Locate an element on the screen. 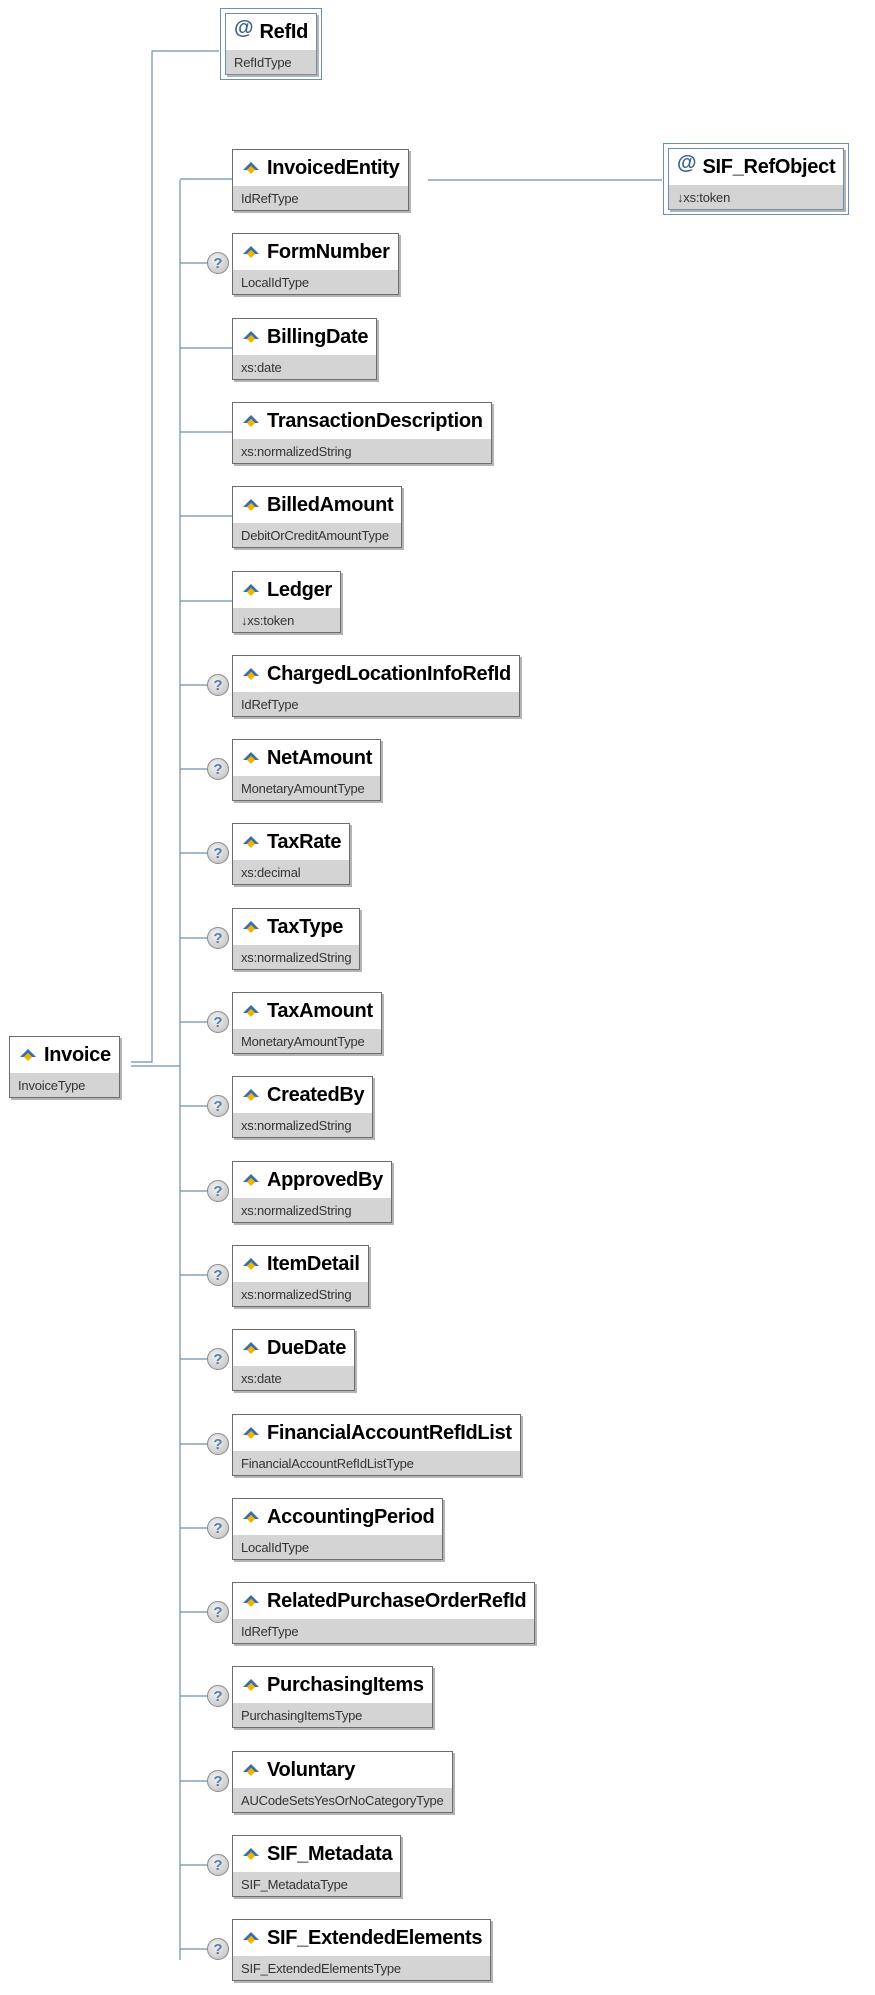 The height and width of the screenshot is (1995, 875). element-billedamount: BilledAmount DebitOrCreditAmountType is located at coordinates (317, 517).